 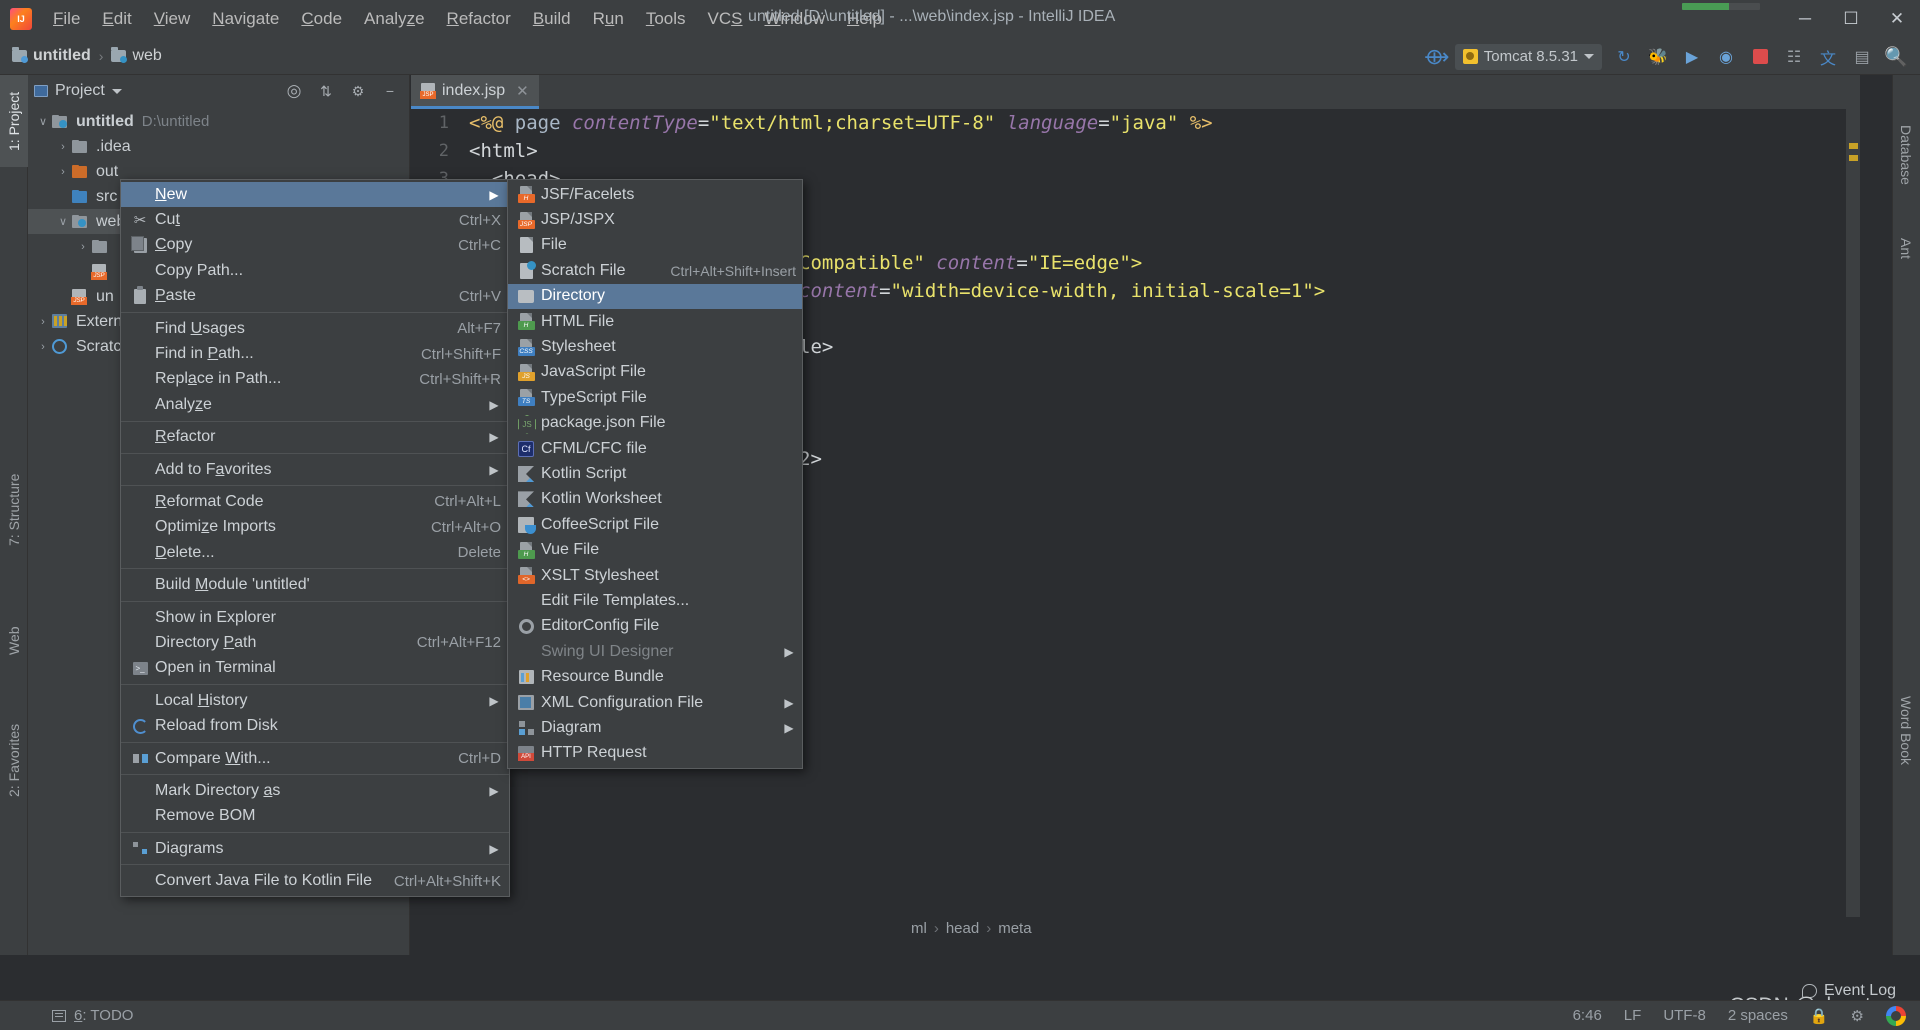 I want to click on menu-analyze: Analyze, so click(x=394, y=19).